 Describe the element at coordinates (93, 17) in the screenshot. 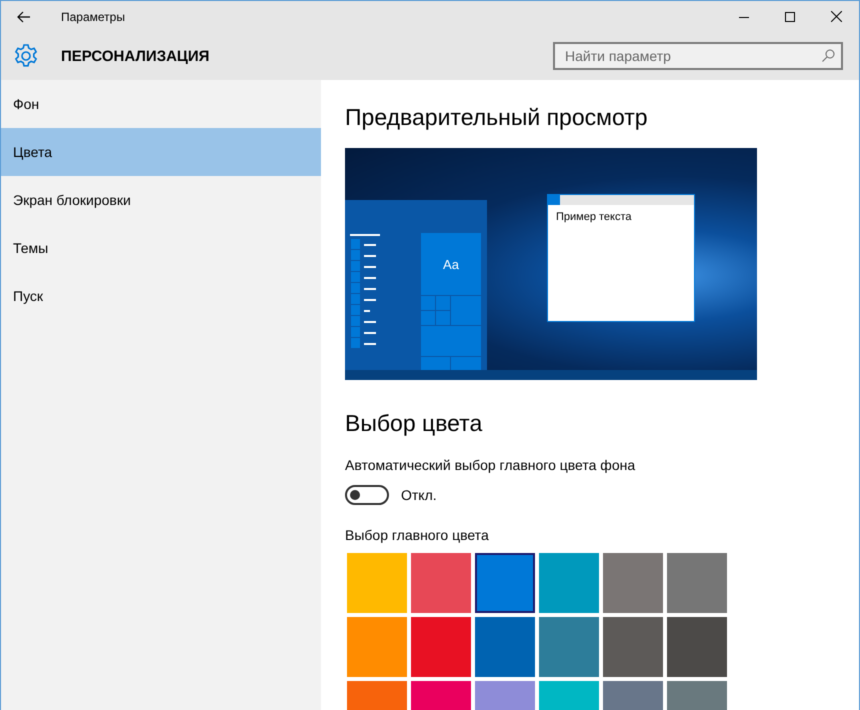

I see `window-title: Параметры` at that location.